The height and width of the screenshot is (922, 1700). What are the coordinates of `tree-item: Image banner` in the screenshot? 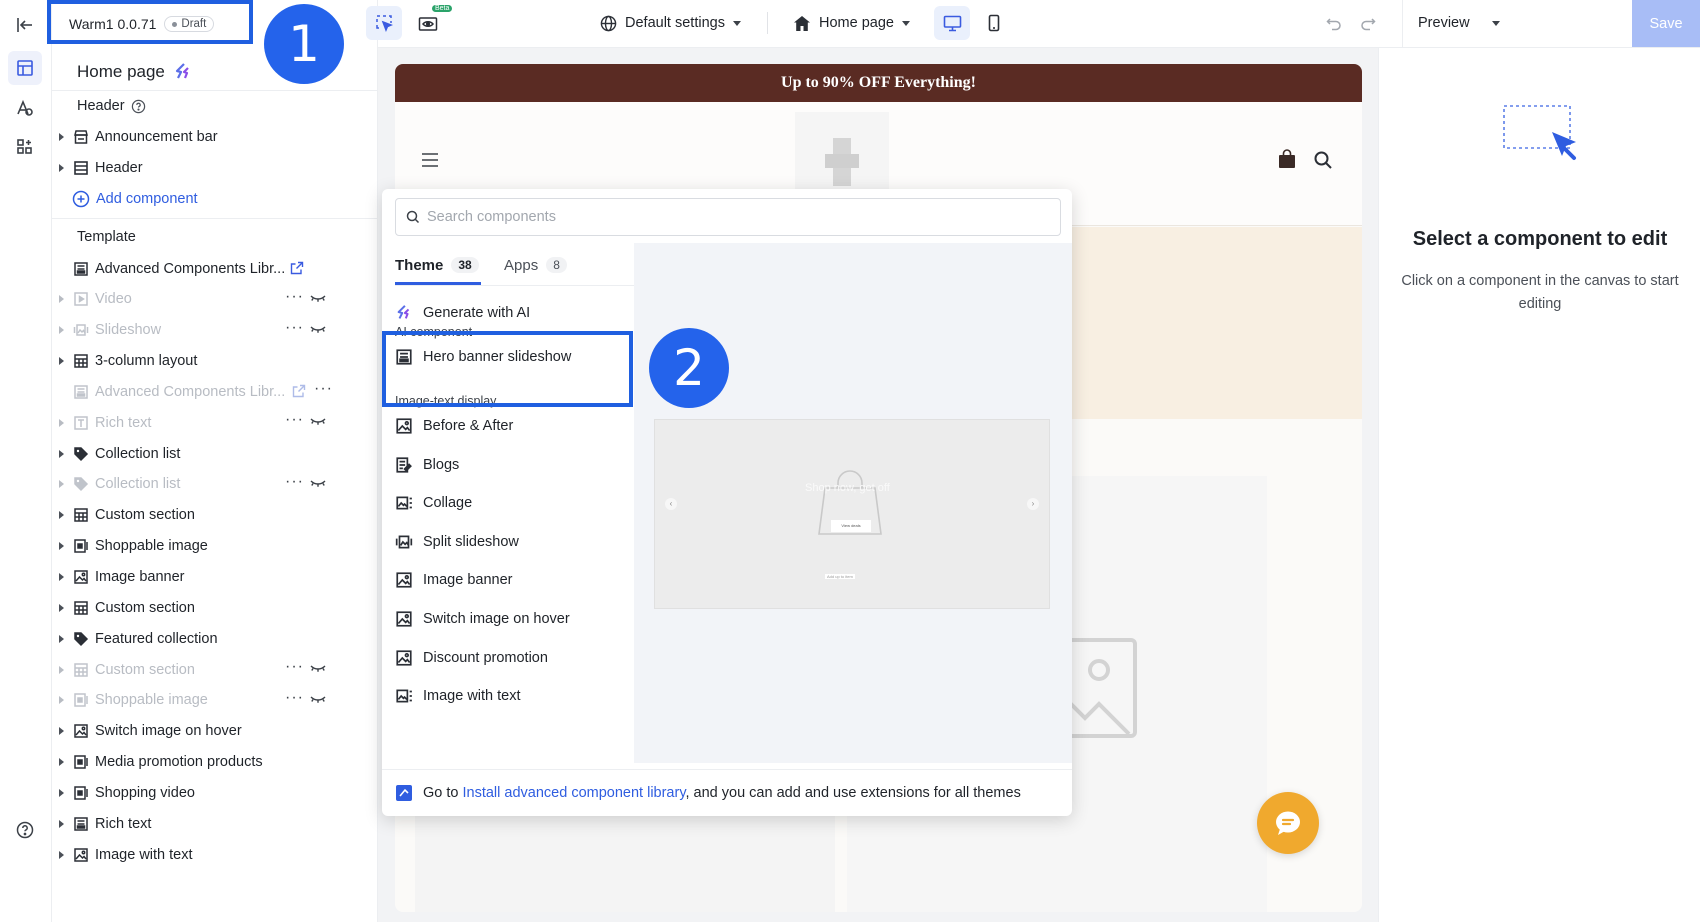 It's located at (214, 577).